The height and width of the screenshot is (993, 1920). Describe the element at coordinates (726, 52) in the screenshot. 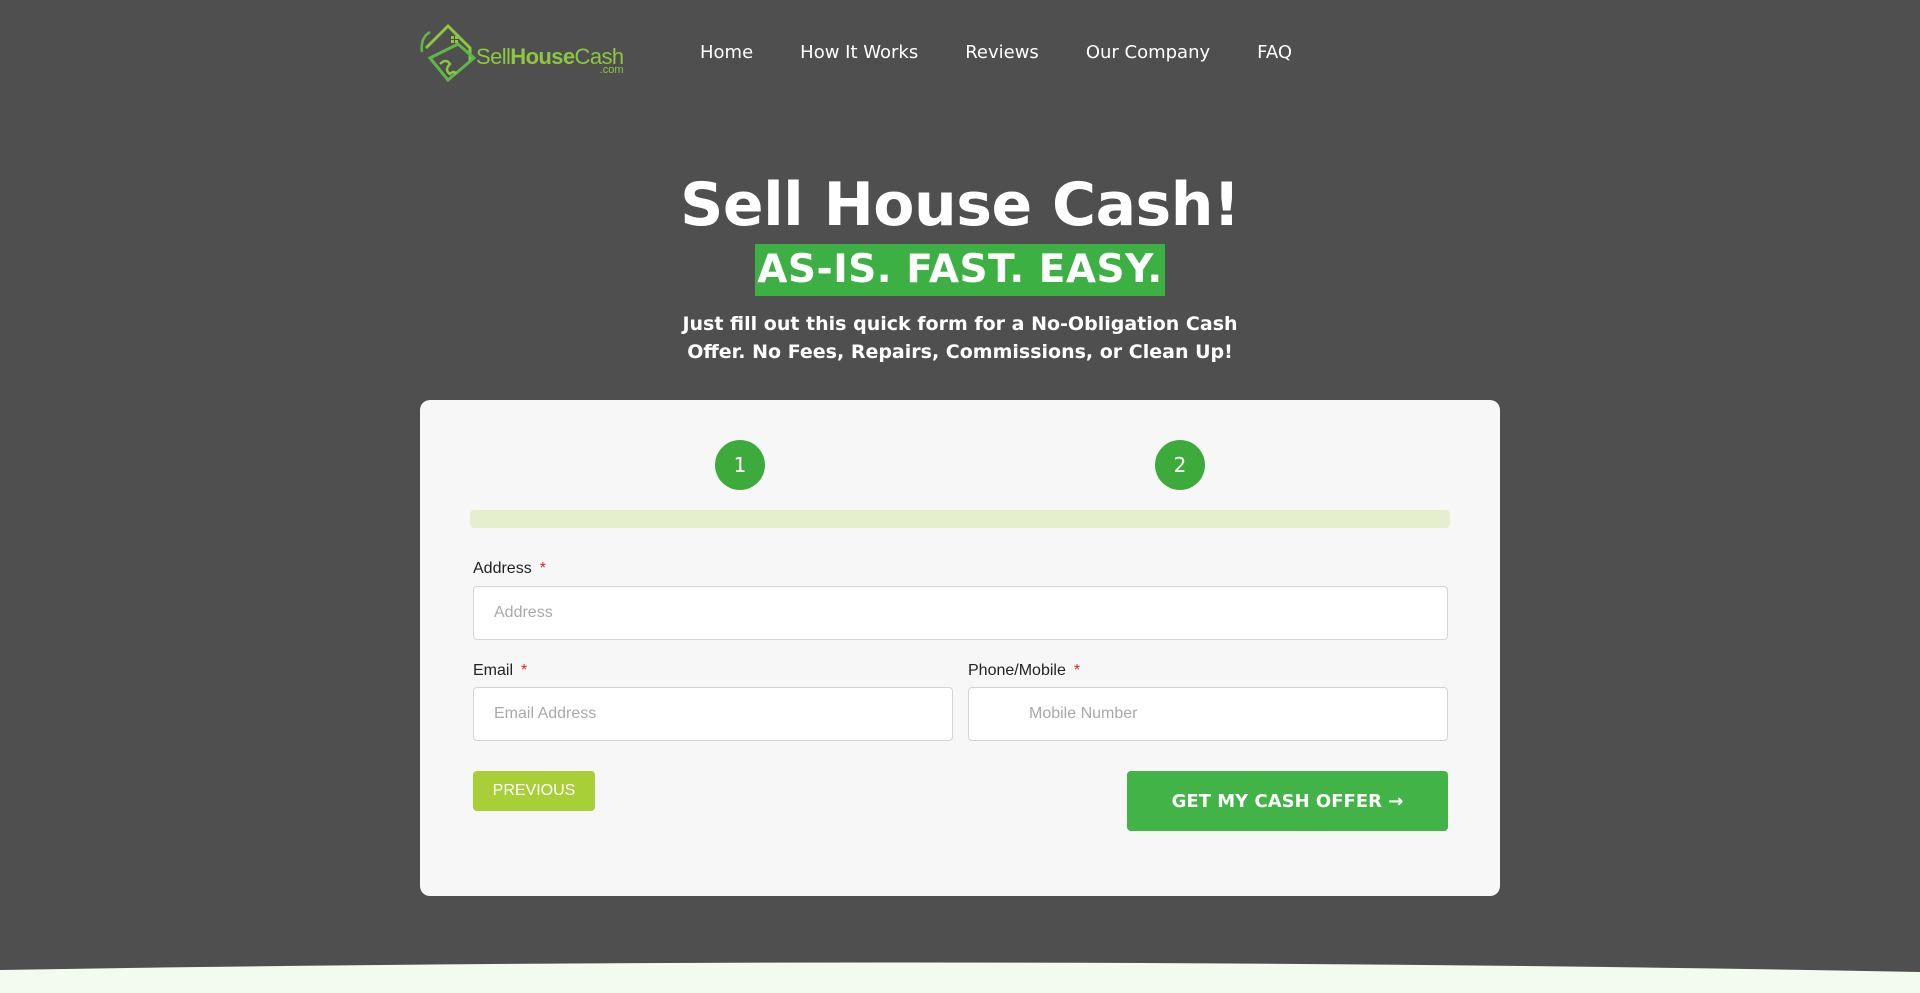

I see `nav-home: Home` at that location.